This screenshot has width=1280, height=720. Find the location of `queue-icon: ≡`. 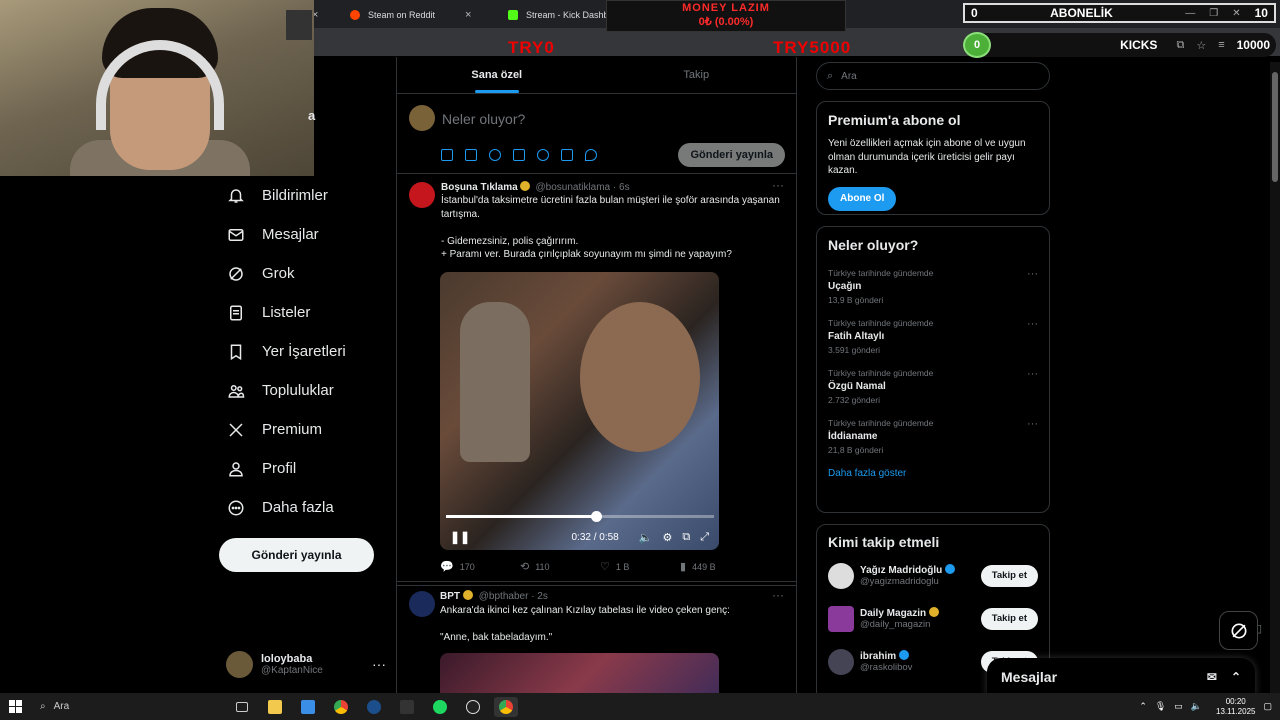

queue-icon: ≡ is located at coordinates (1221, 45).